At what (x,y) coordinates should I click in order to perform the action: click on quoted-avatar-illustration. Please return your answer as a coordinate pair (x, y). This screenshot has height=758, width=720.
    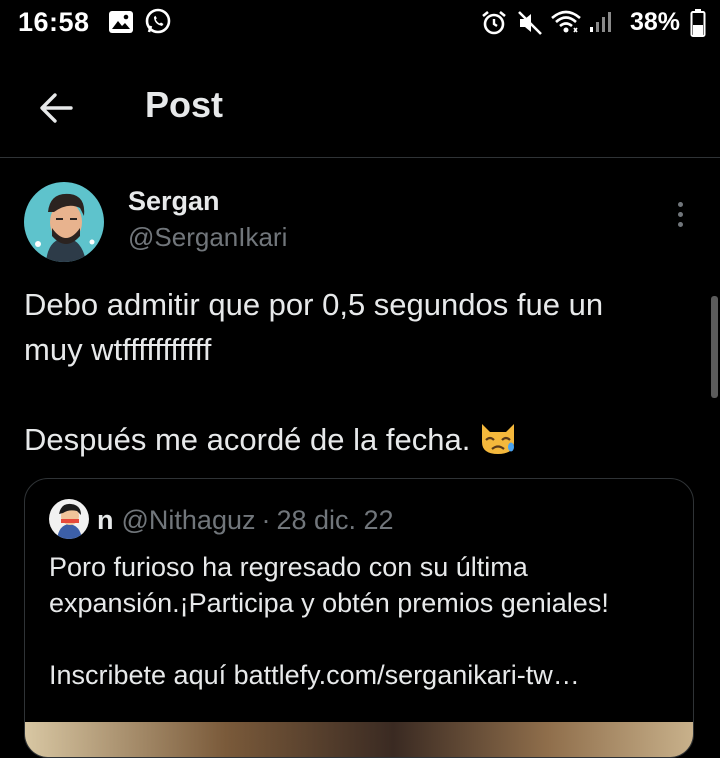
    Looking at the image, I should click on (69, 519).